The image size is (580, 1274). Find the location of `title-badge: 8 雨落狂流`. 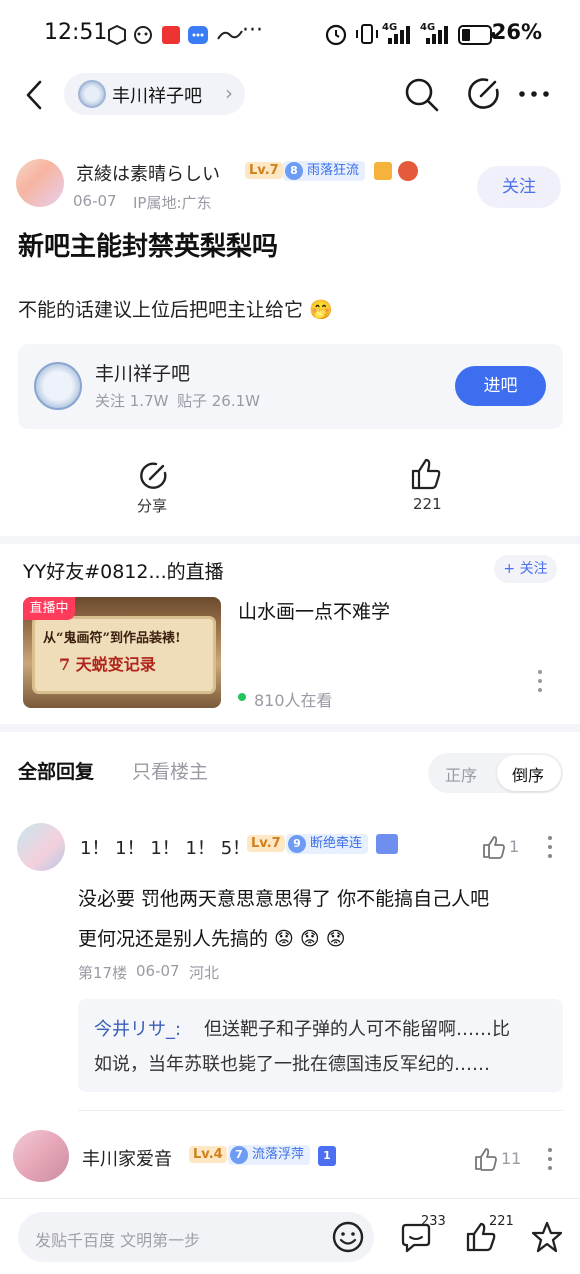

title-badge: 8 雨落狂流 is located at coordinates (324, 171).